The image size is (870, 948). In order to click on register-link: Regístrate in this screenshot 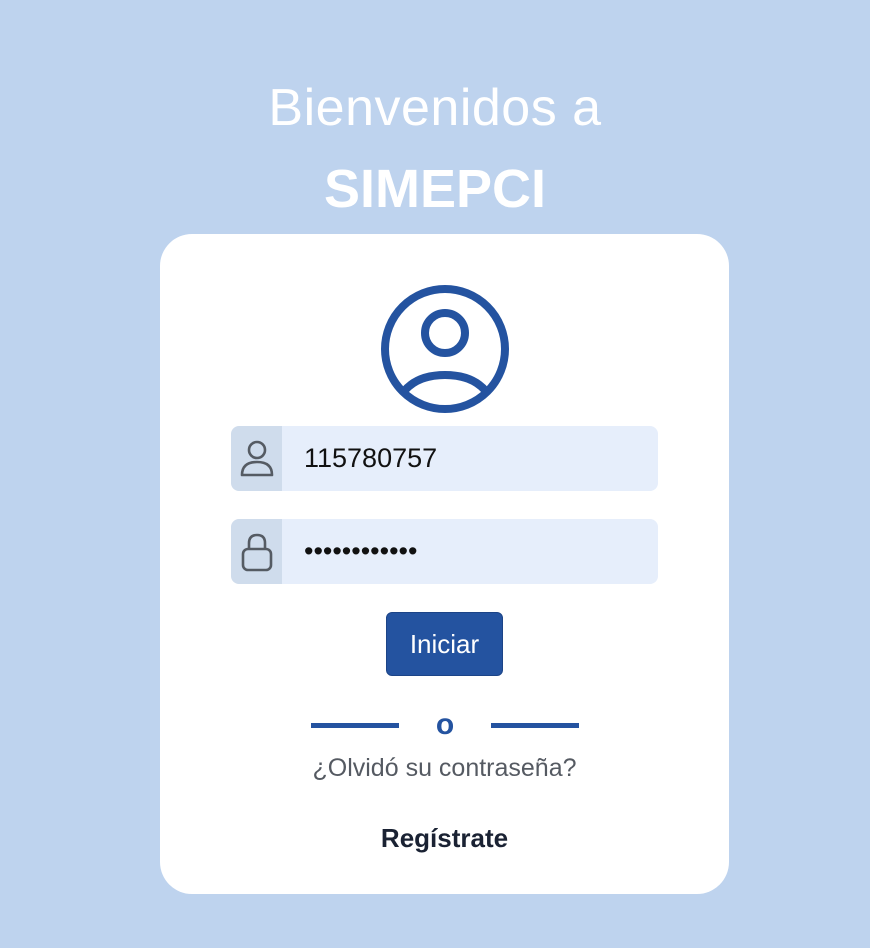, I will do `click(444, 838)`.